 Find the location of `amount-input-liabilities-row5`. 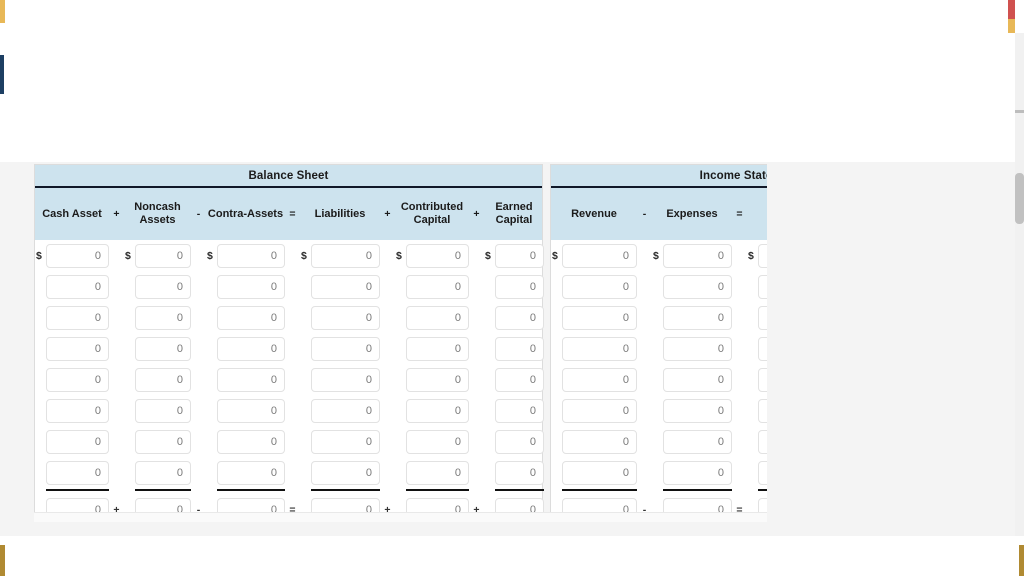

amount-input-liabilities-row5 is located at coordinates (345, 379).